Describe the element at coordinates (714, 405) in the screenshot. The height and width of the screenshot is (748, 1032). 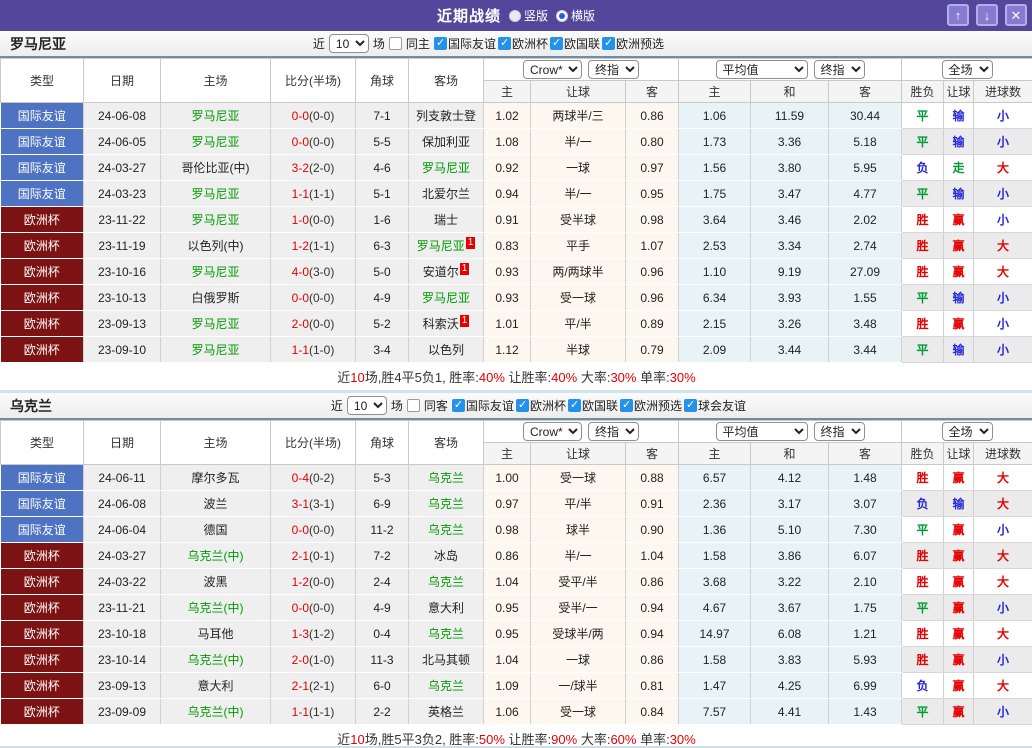
I see `league-filter-item: 球会友谊` at that location.